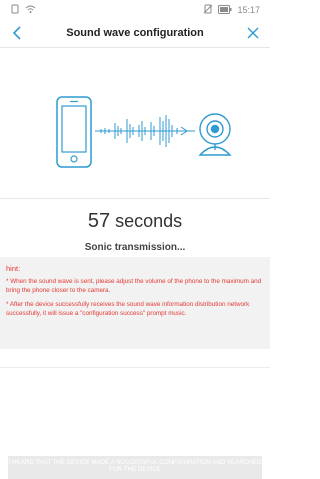 The image size is (320, 479). Describe the element at coordinates (149, 221) in the screenshot. I see `countdown-unit: seconds` at that location.